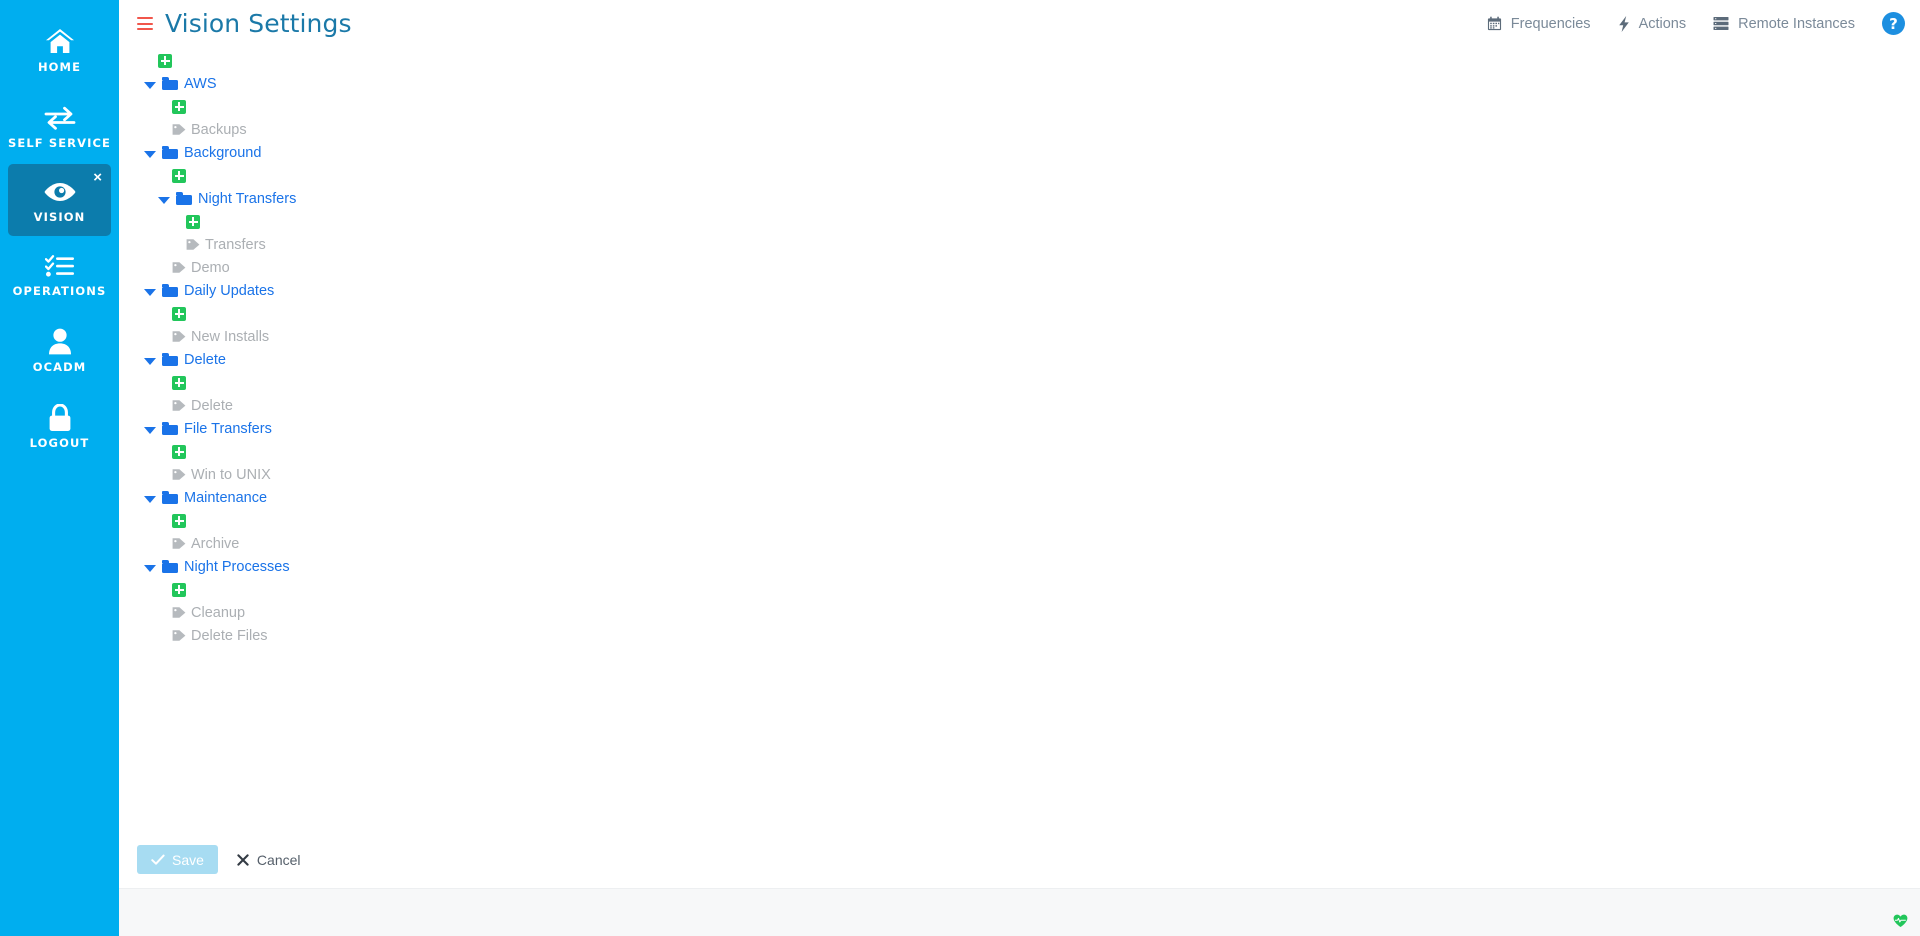 Image resolution: width=1920 pixels, height=936 pixels. What do you see at coordinates (231, 475) in the screenshot?
I see `tree-tag-label: Win to UNIX` at bounding box center [231, 475].